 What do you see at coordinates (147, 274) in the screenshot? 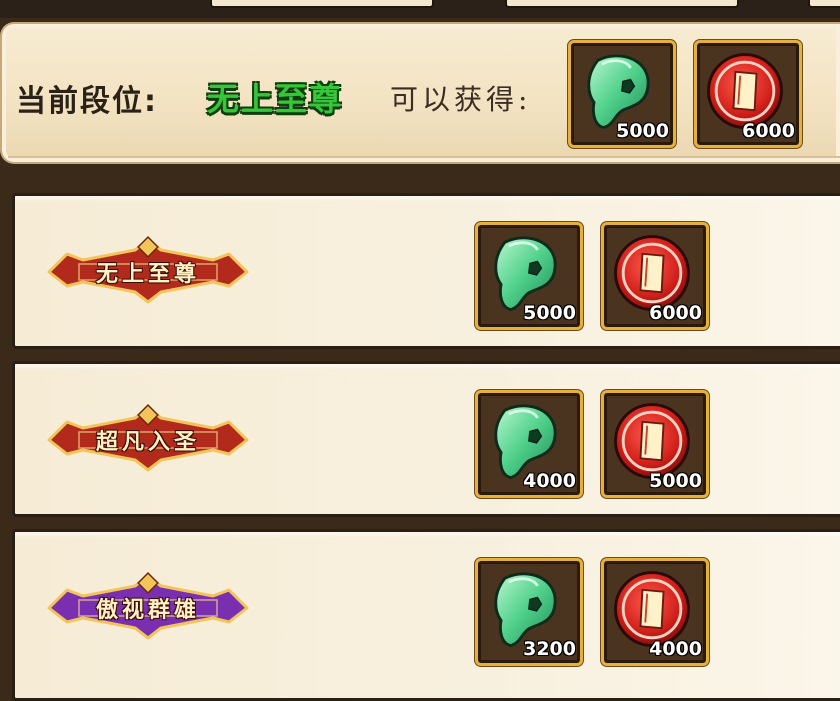
I see `tier-name: 无上至尊` at bounding box center [147, 274].